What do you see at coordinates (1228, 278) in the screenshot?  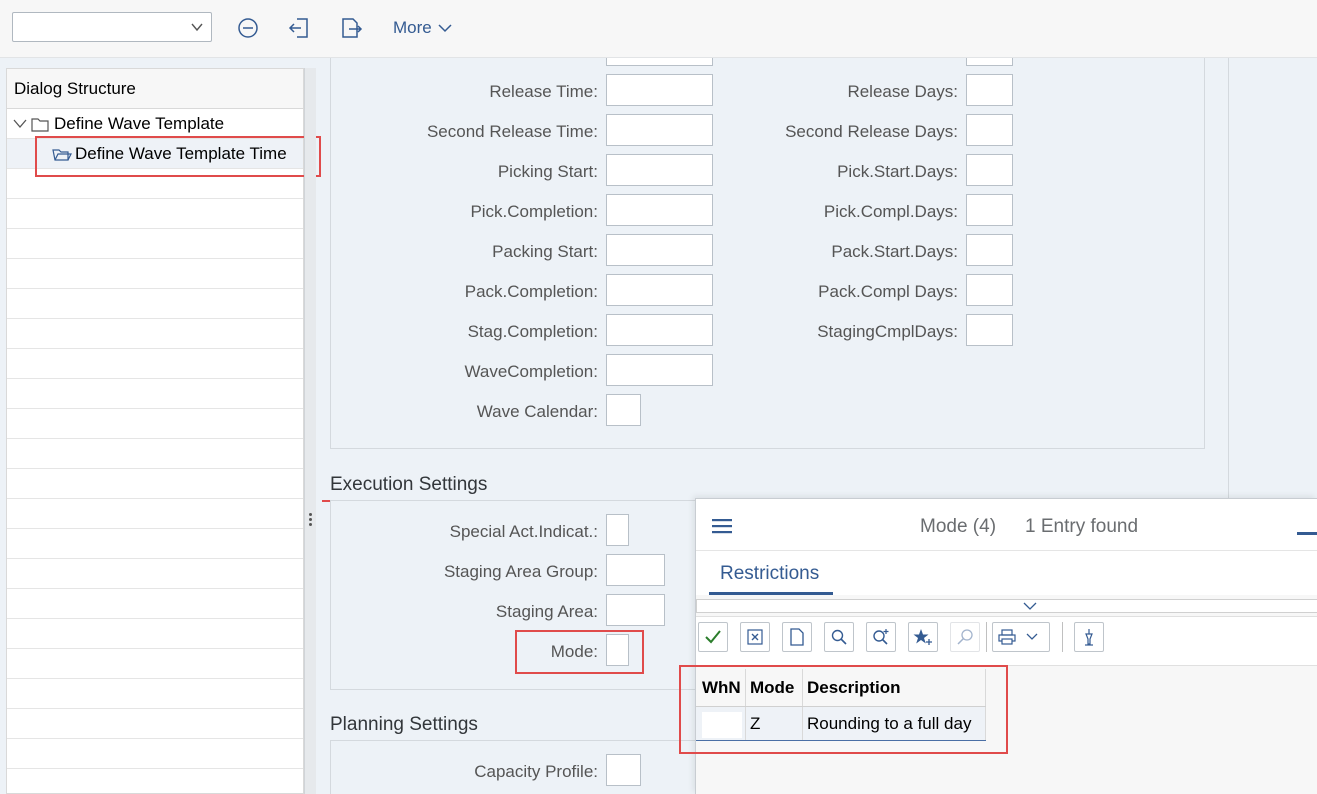 I see `vertical-divider` at bounding box center [1228, 278].